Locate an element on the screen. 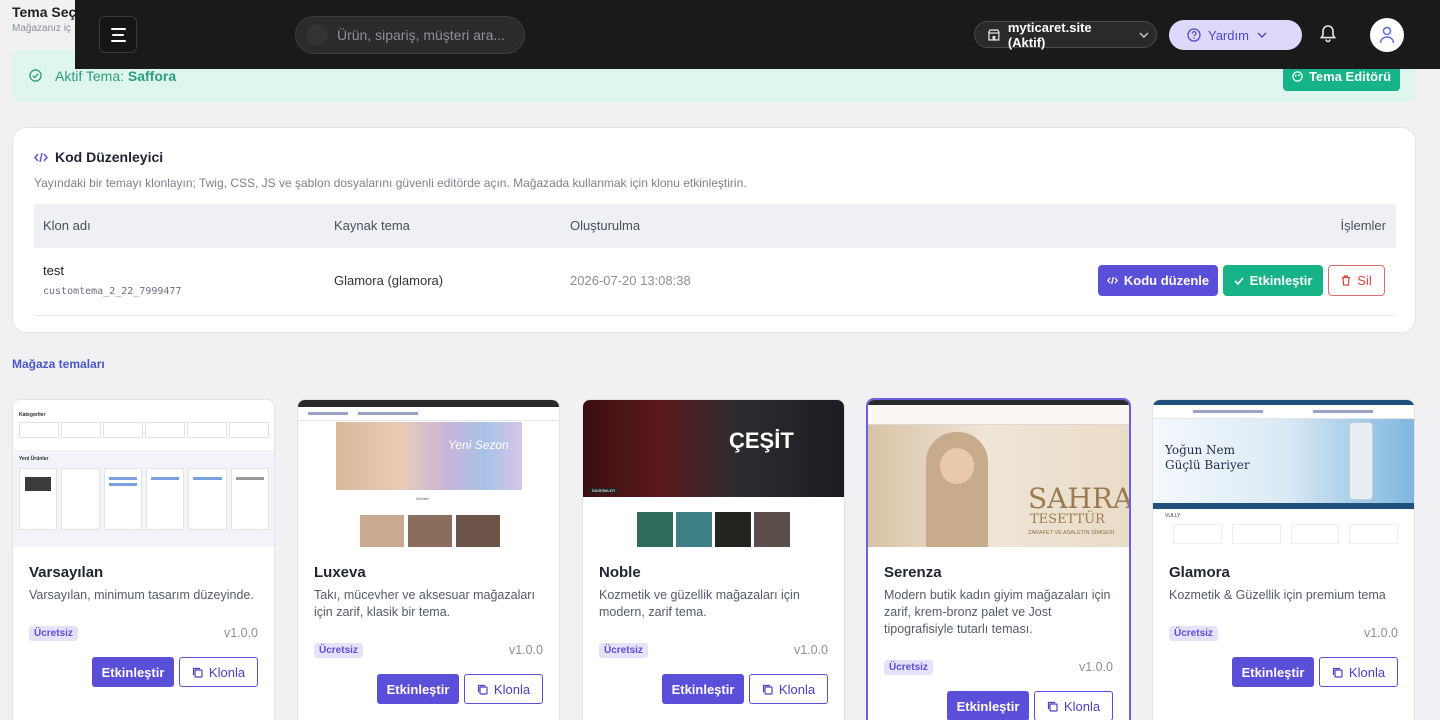 The height and width of the screenshot is (720, 1440). active-theme-label: Aktif Tema: is located at coordinates (89, 76).